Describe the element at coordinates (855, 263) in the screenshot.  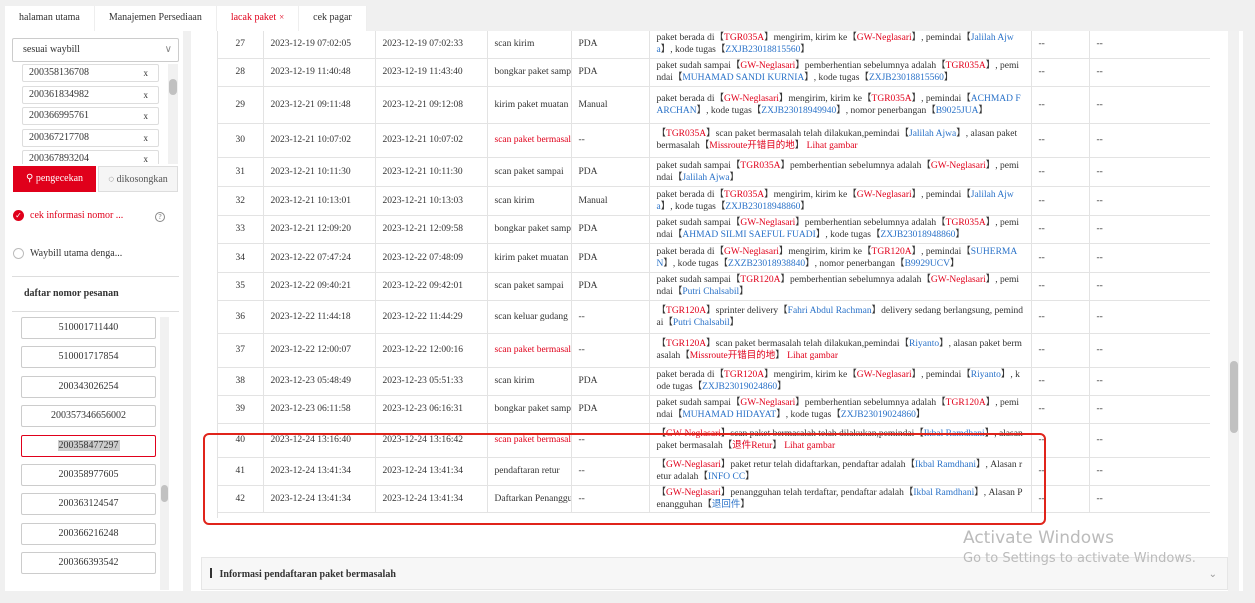
I see `description-text: 】, nomor penerbangan【` at that location.